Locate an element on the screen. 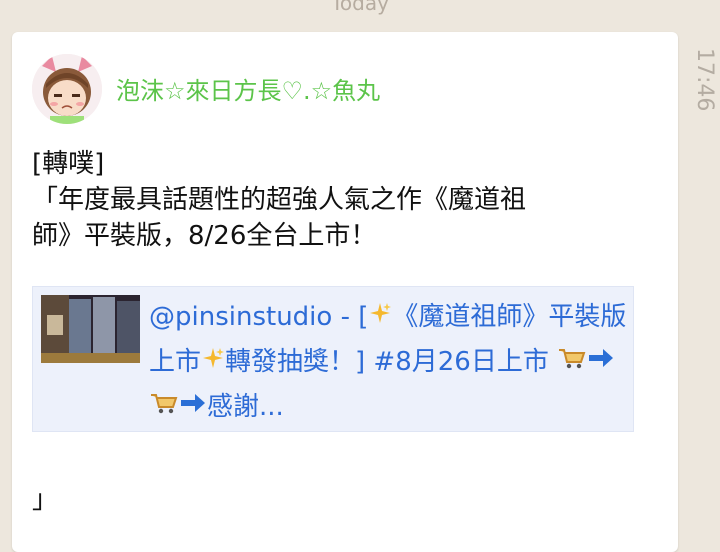 The height and width of the screenshot is (552, 720). avatar-image is located at coordinates (67, 89).